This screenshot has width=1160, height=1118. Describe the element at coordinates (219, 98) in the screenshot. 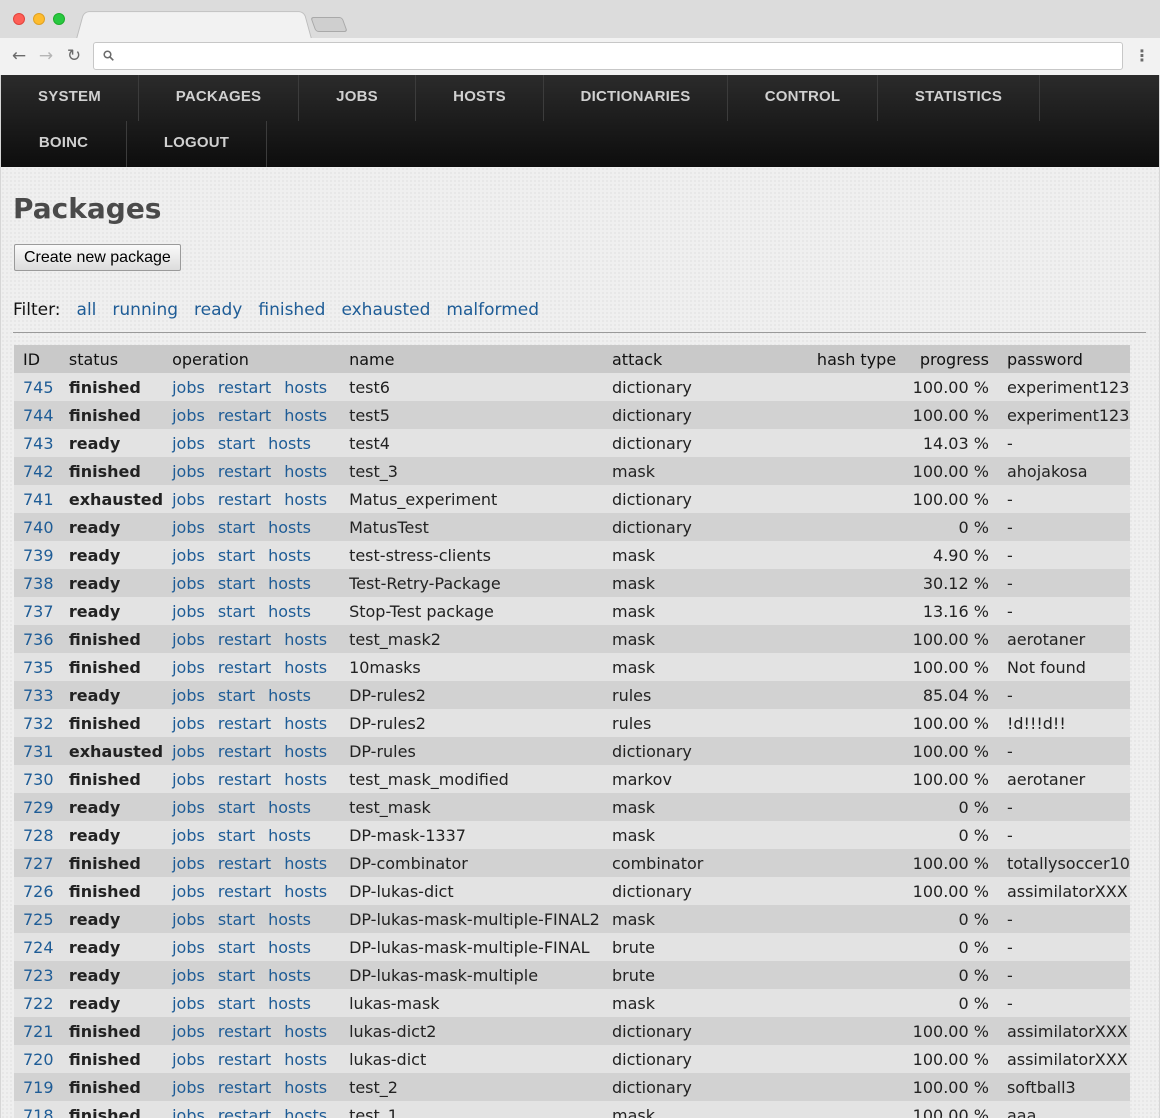

I see `nav-item-packages: PACKAGES` at that location.